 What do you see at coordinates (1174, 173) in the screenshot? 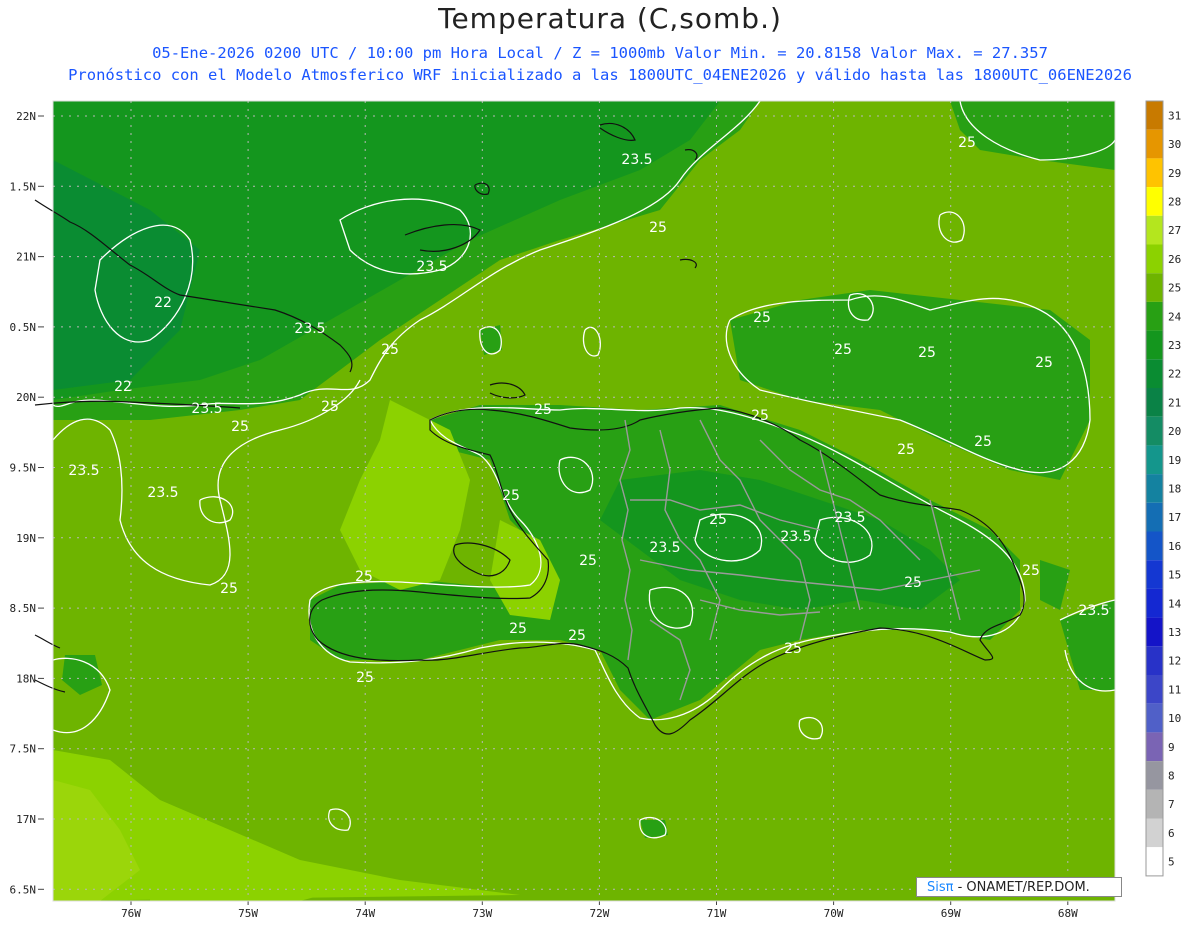
I see `colorbar-label: 29` at bounding box center [1174, 173].